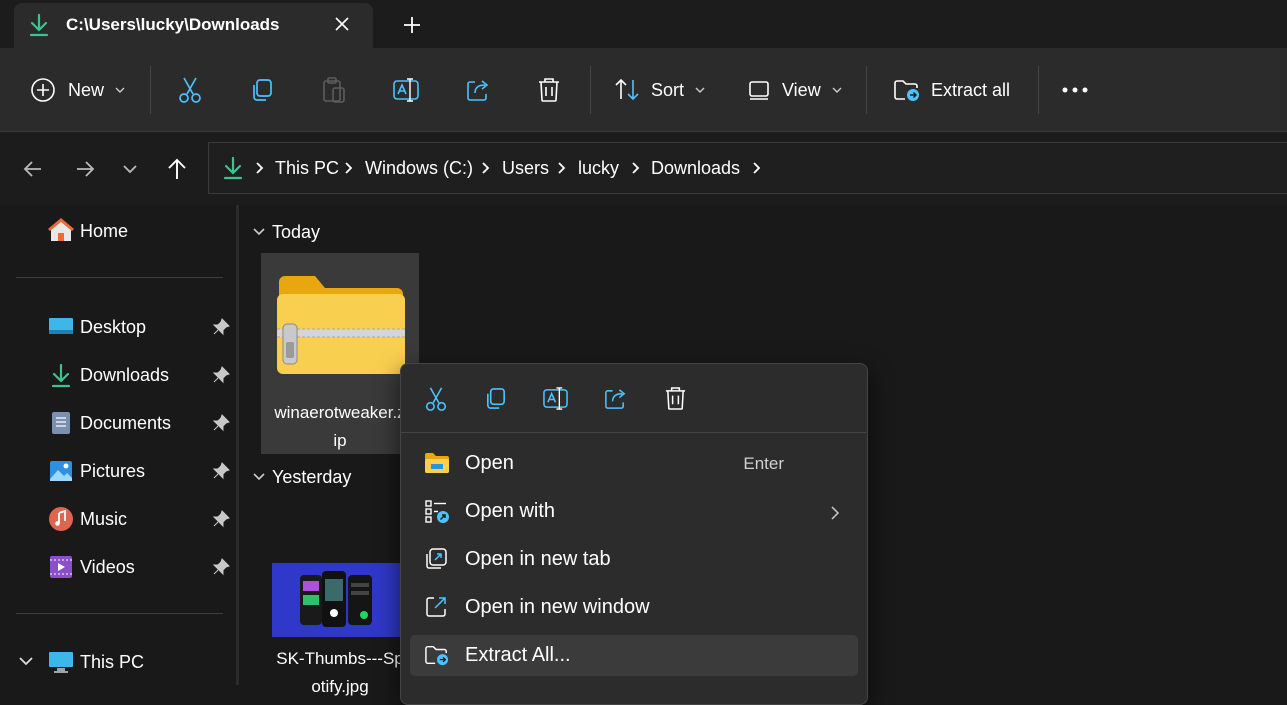 The image size is (1287, 705). Describe the element at coordinates (91, 567) in the screenshot. I see `sidebar-item-videos: Videos` at that location.